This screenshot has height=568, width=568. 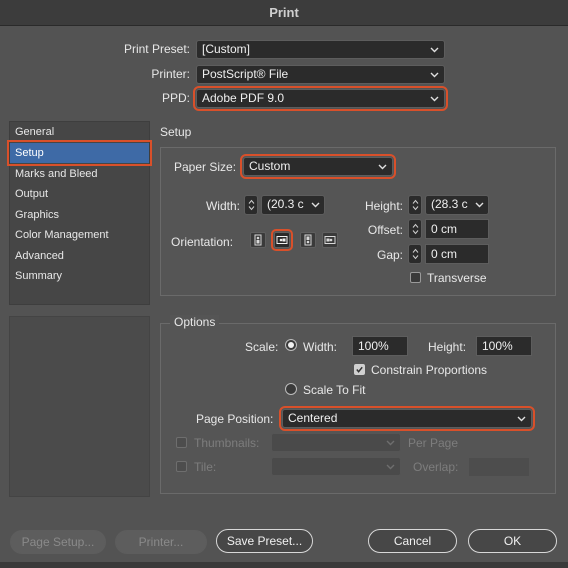 What do you see at coordinates (385, 230) in the screenshot?
I see `offset-label: Offset:` at bounding box center [385, 230].